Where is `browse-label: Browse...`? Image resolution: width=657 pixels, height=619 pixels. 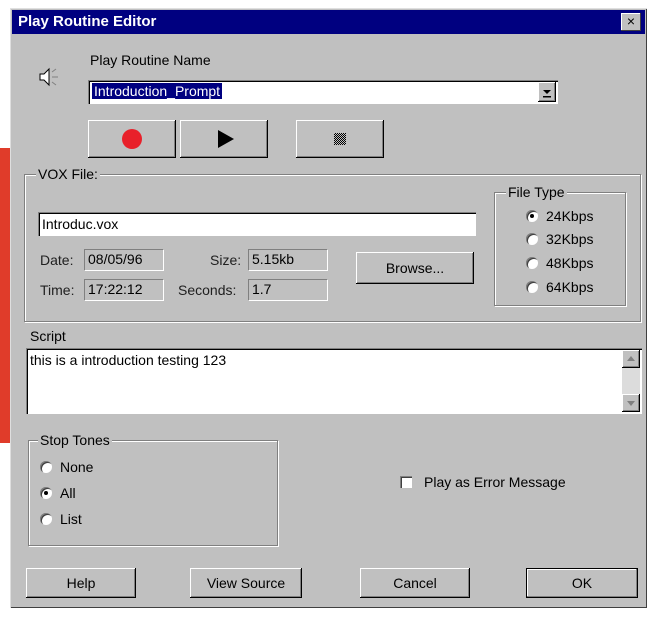 browse-label: Browse... is located at coordinates (415, 268).